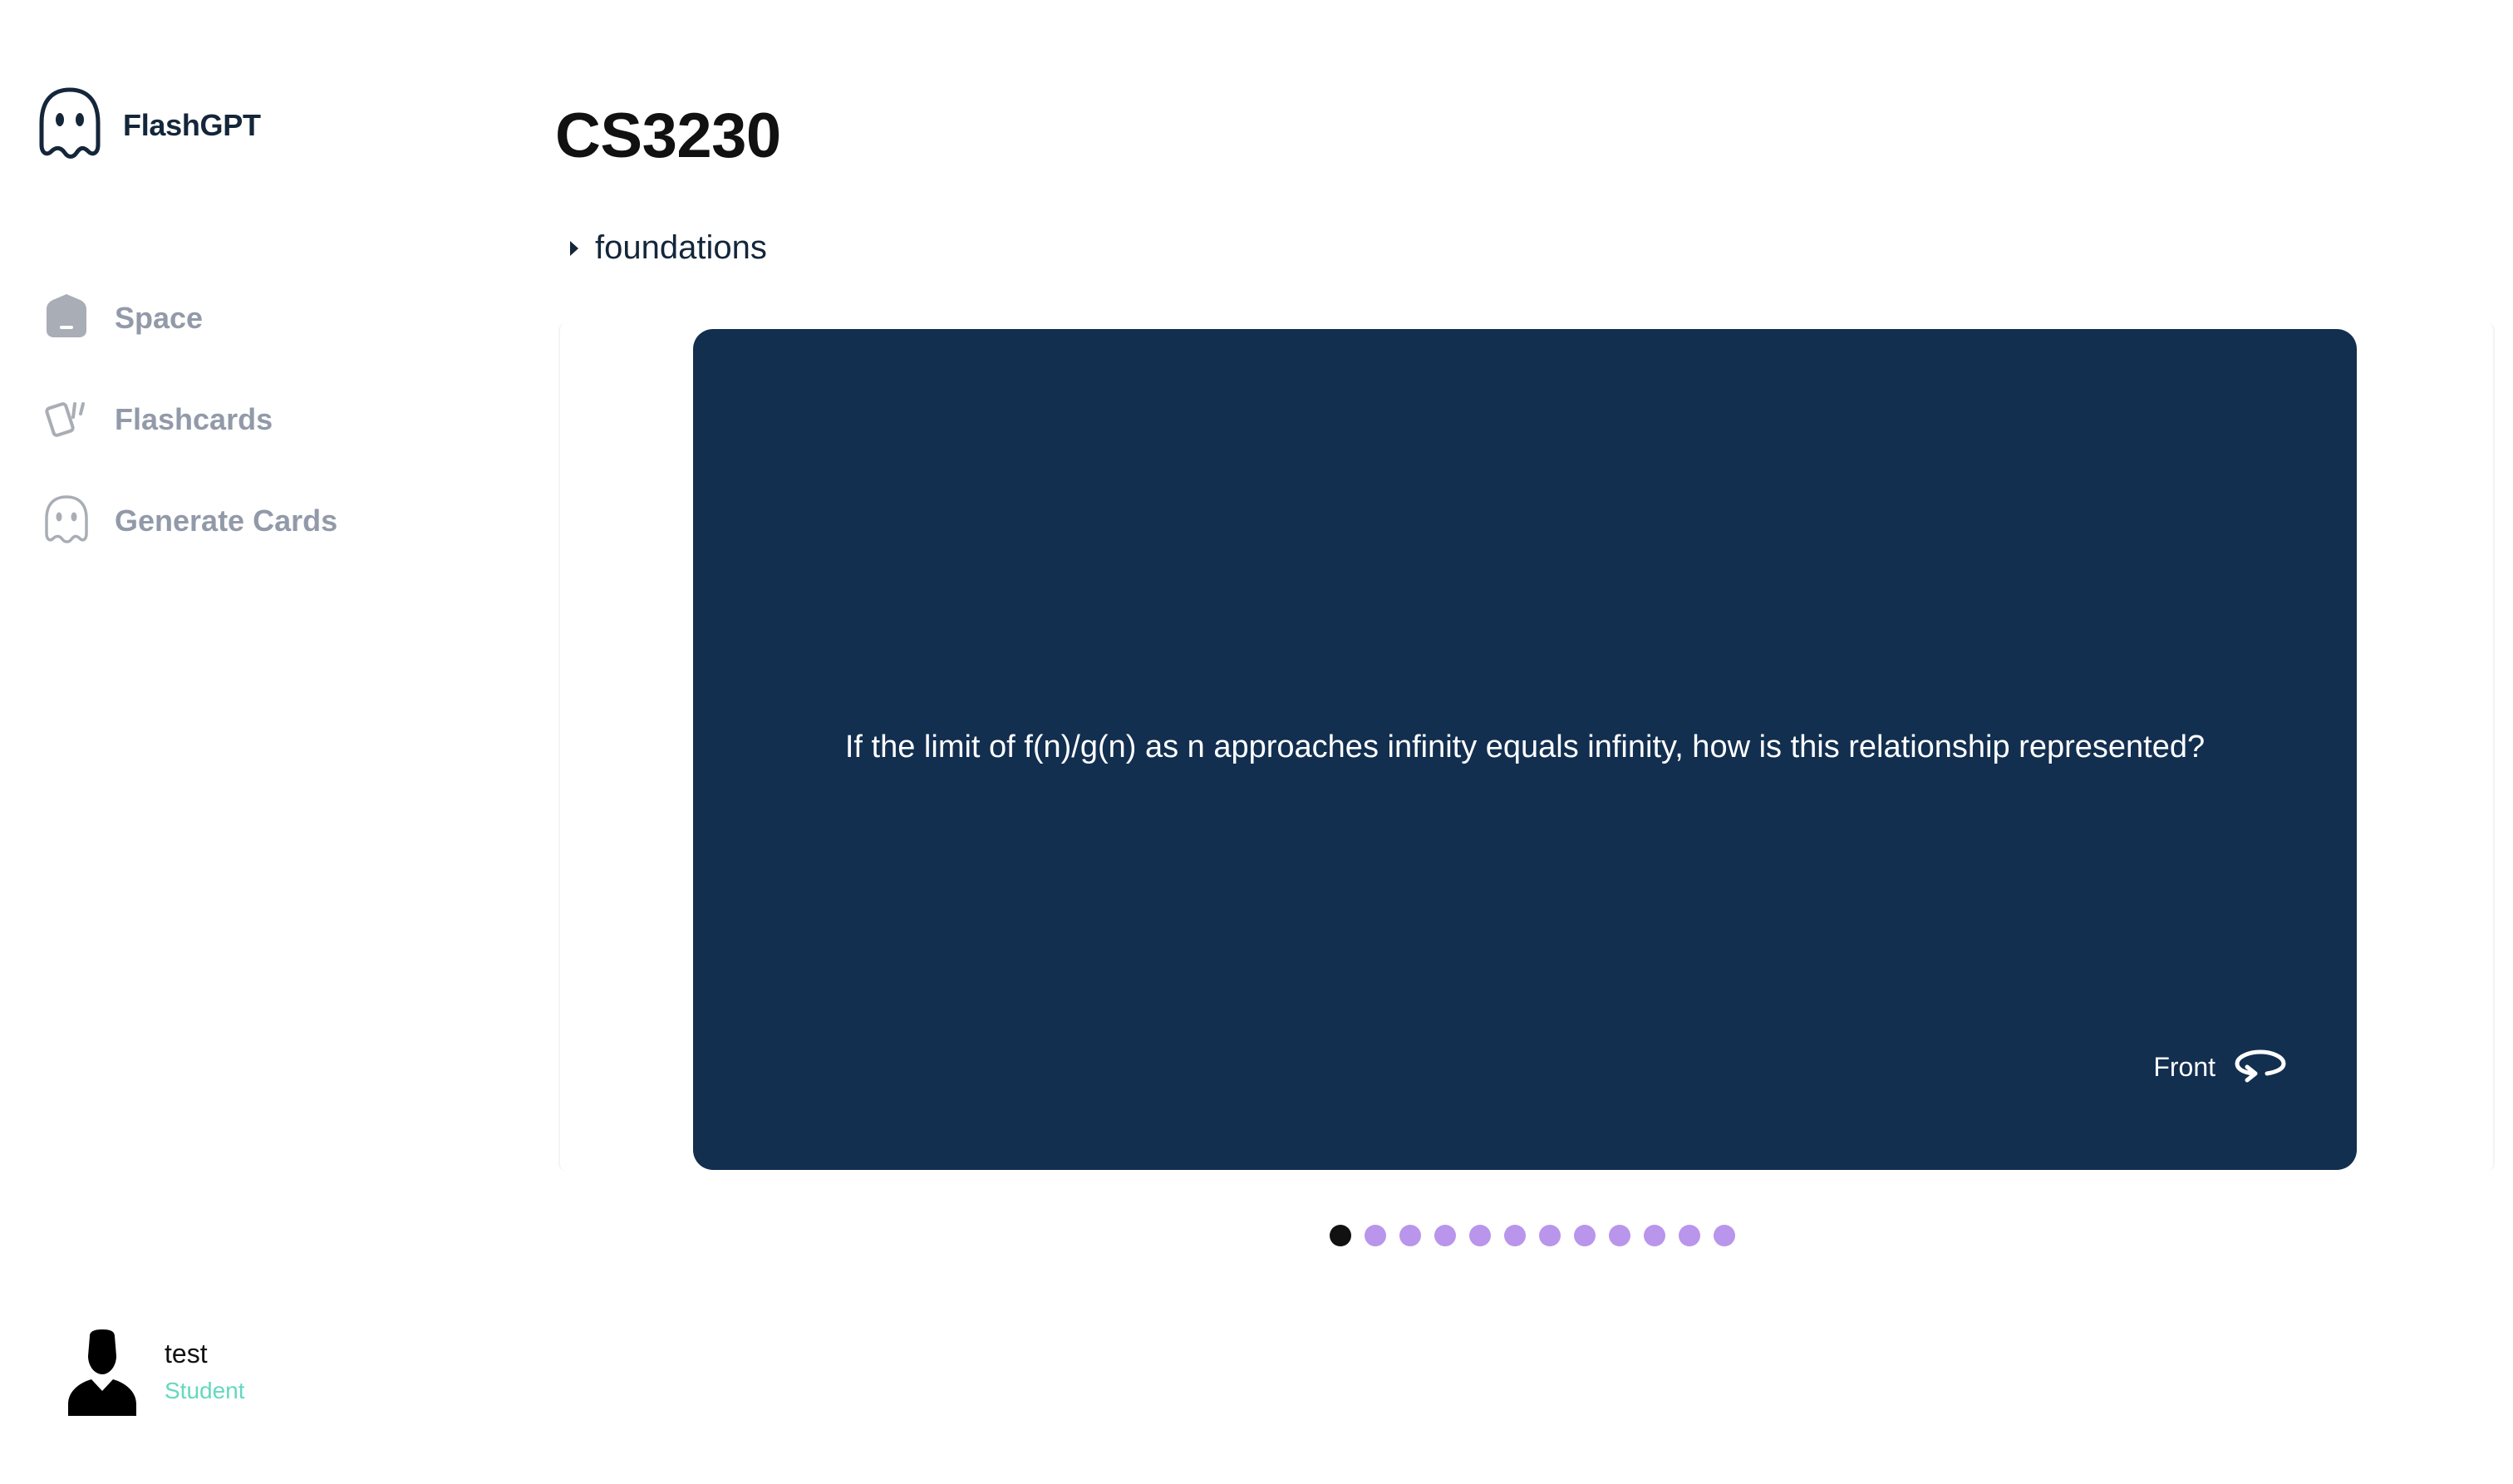 The image size is (2513, 1484). What do you see at coordinates (186, 1354) in the screenshot?
I see `user-name: test` at bounding box center [186, 1354].